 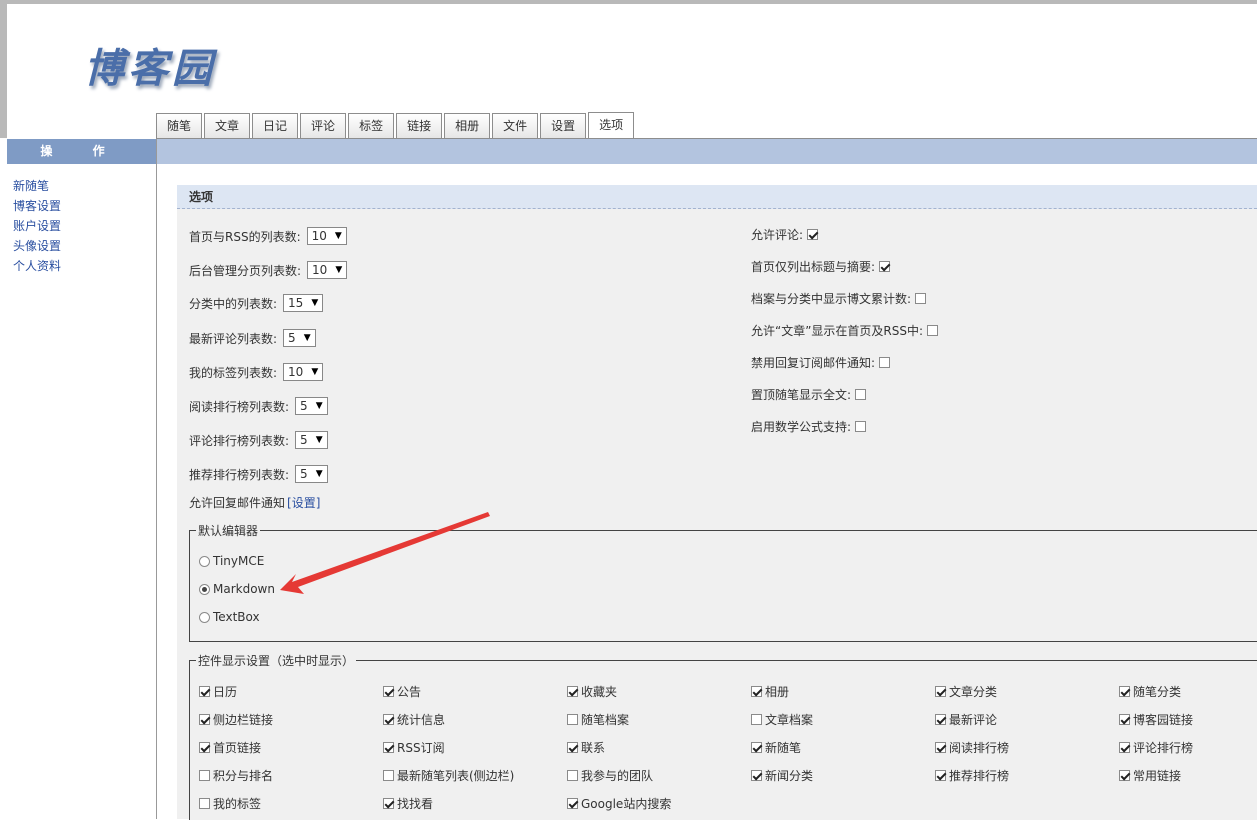 I want to click on sidebar-item-1: 博客设置, so click(x=37, y=206).